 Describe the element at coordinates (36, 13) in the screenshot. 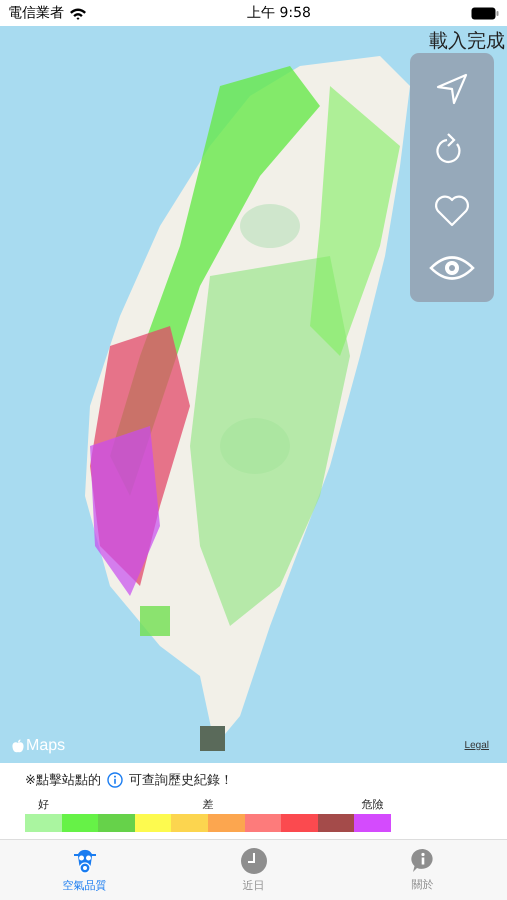

I see `carrier-name: 電信業者` at that location.